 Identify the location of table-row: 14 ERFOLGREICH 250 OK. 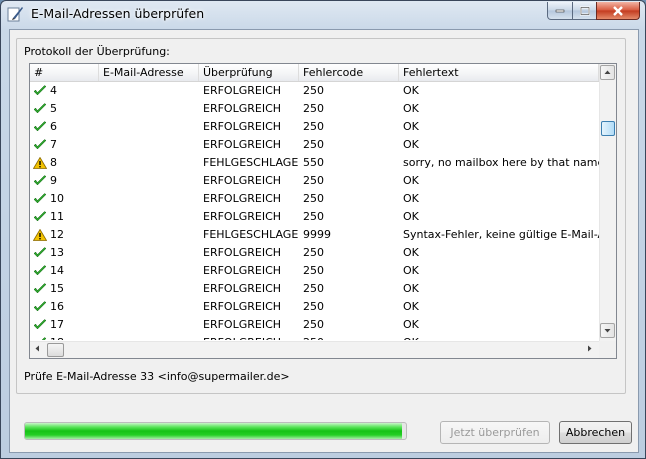
(314, 271).